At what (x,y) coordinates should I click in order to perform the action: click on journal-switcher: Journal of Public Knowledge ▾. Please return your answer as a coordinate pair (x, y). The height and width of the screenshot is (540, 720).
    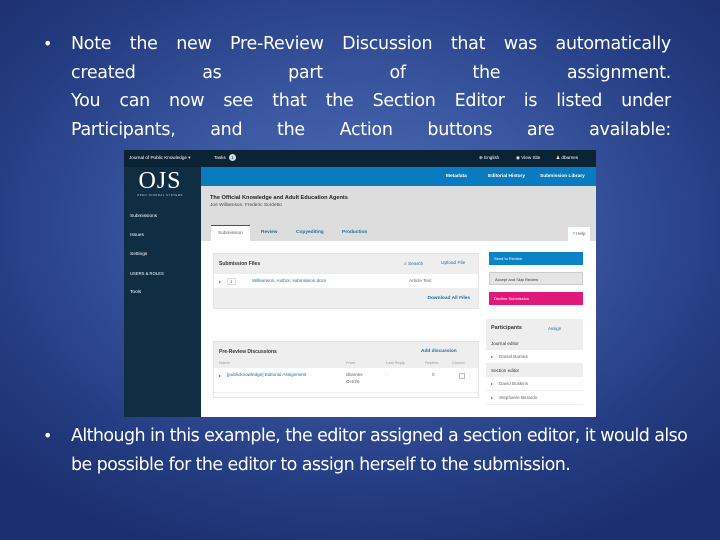
    Looking at the image, I should click on (160, 158).